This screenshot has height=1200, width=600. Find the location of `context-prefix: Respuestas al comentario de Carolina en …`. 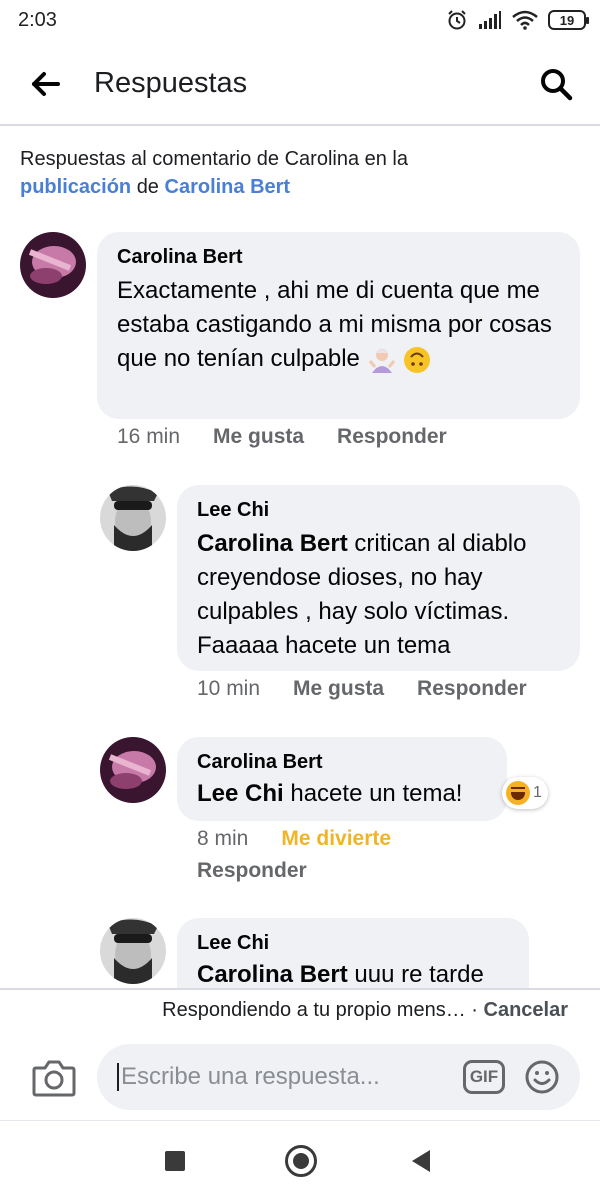

context-prefix: Respuestas al comentario de Carolina en … is located at coordinates (214, 159).